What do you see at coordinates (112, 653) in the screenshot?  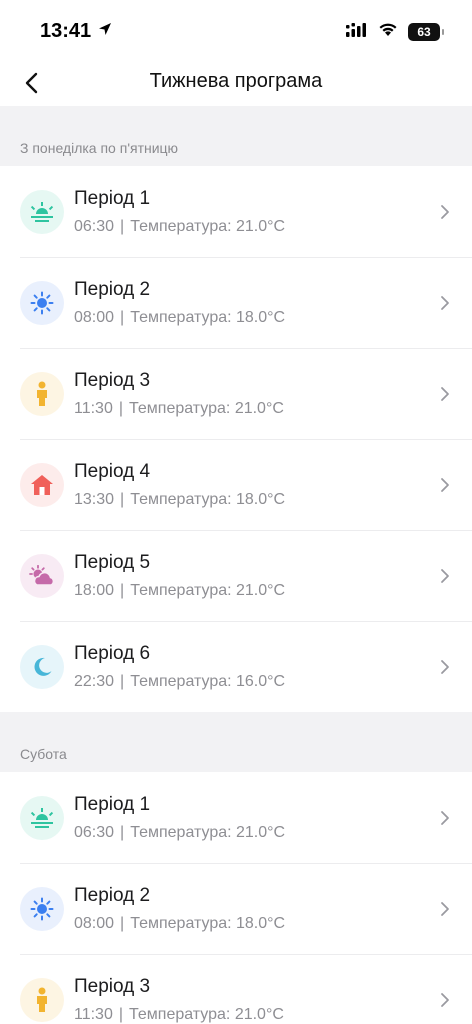 I see `period-label: Період 6` at bounding box center [112, 653].